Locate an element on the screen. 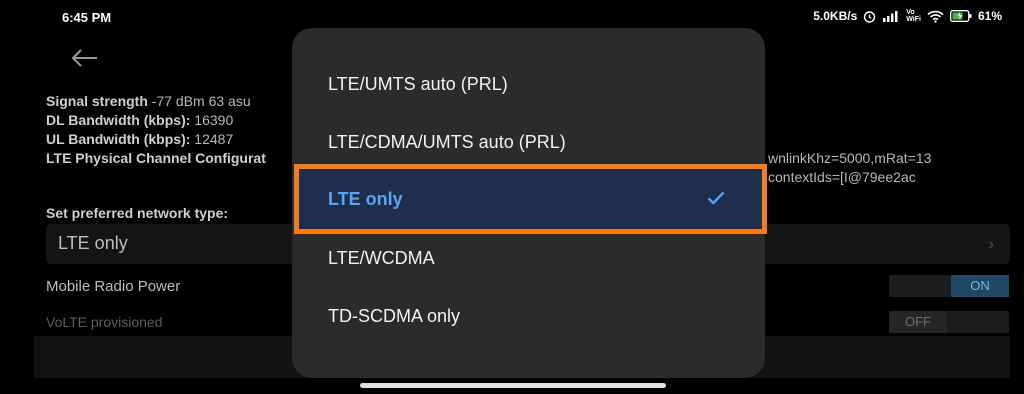 This screenshot has width=1024, height=394. option-lte-umts-auto: LTE/UMTS auto (PRL) is located at coordinates (528, 85).